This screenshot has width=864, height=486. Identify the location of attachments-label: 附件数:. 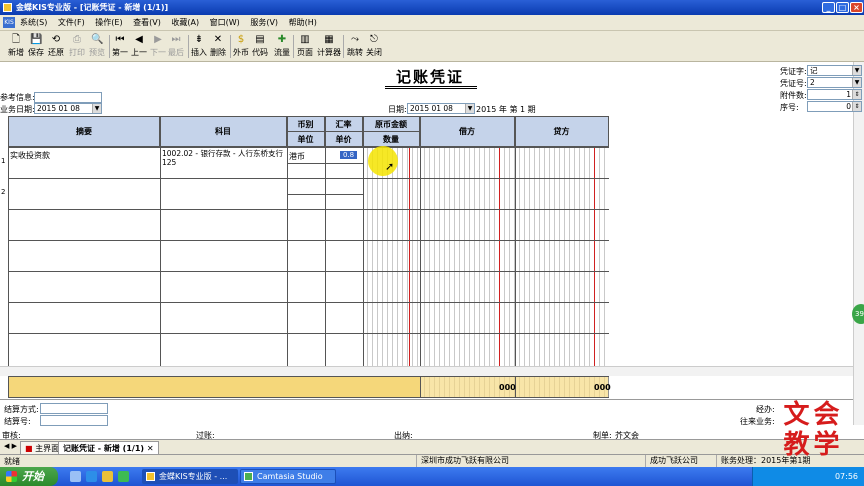
(793, 95).